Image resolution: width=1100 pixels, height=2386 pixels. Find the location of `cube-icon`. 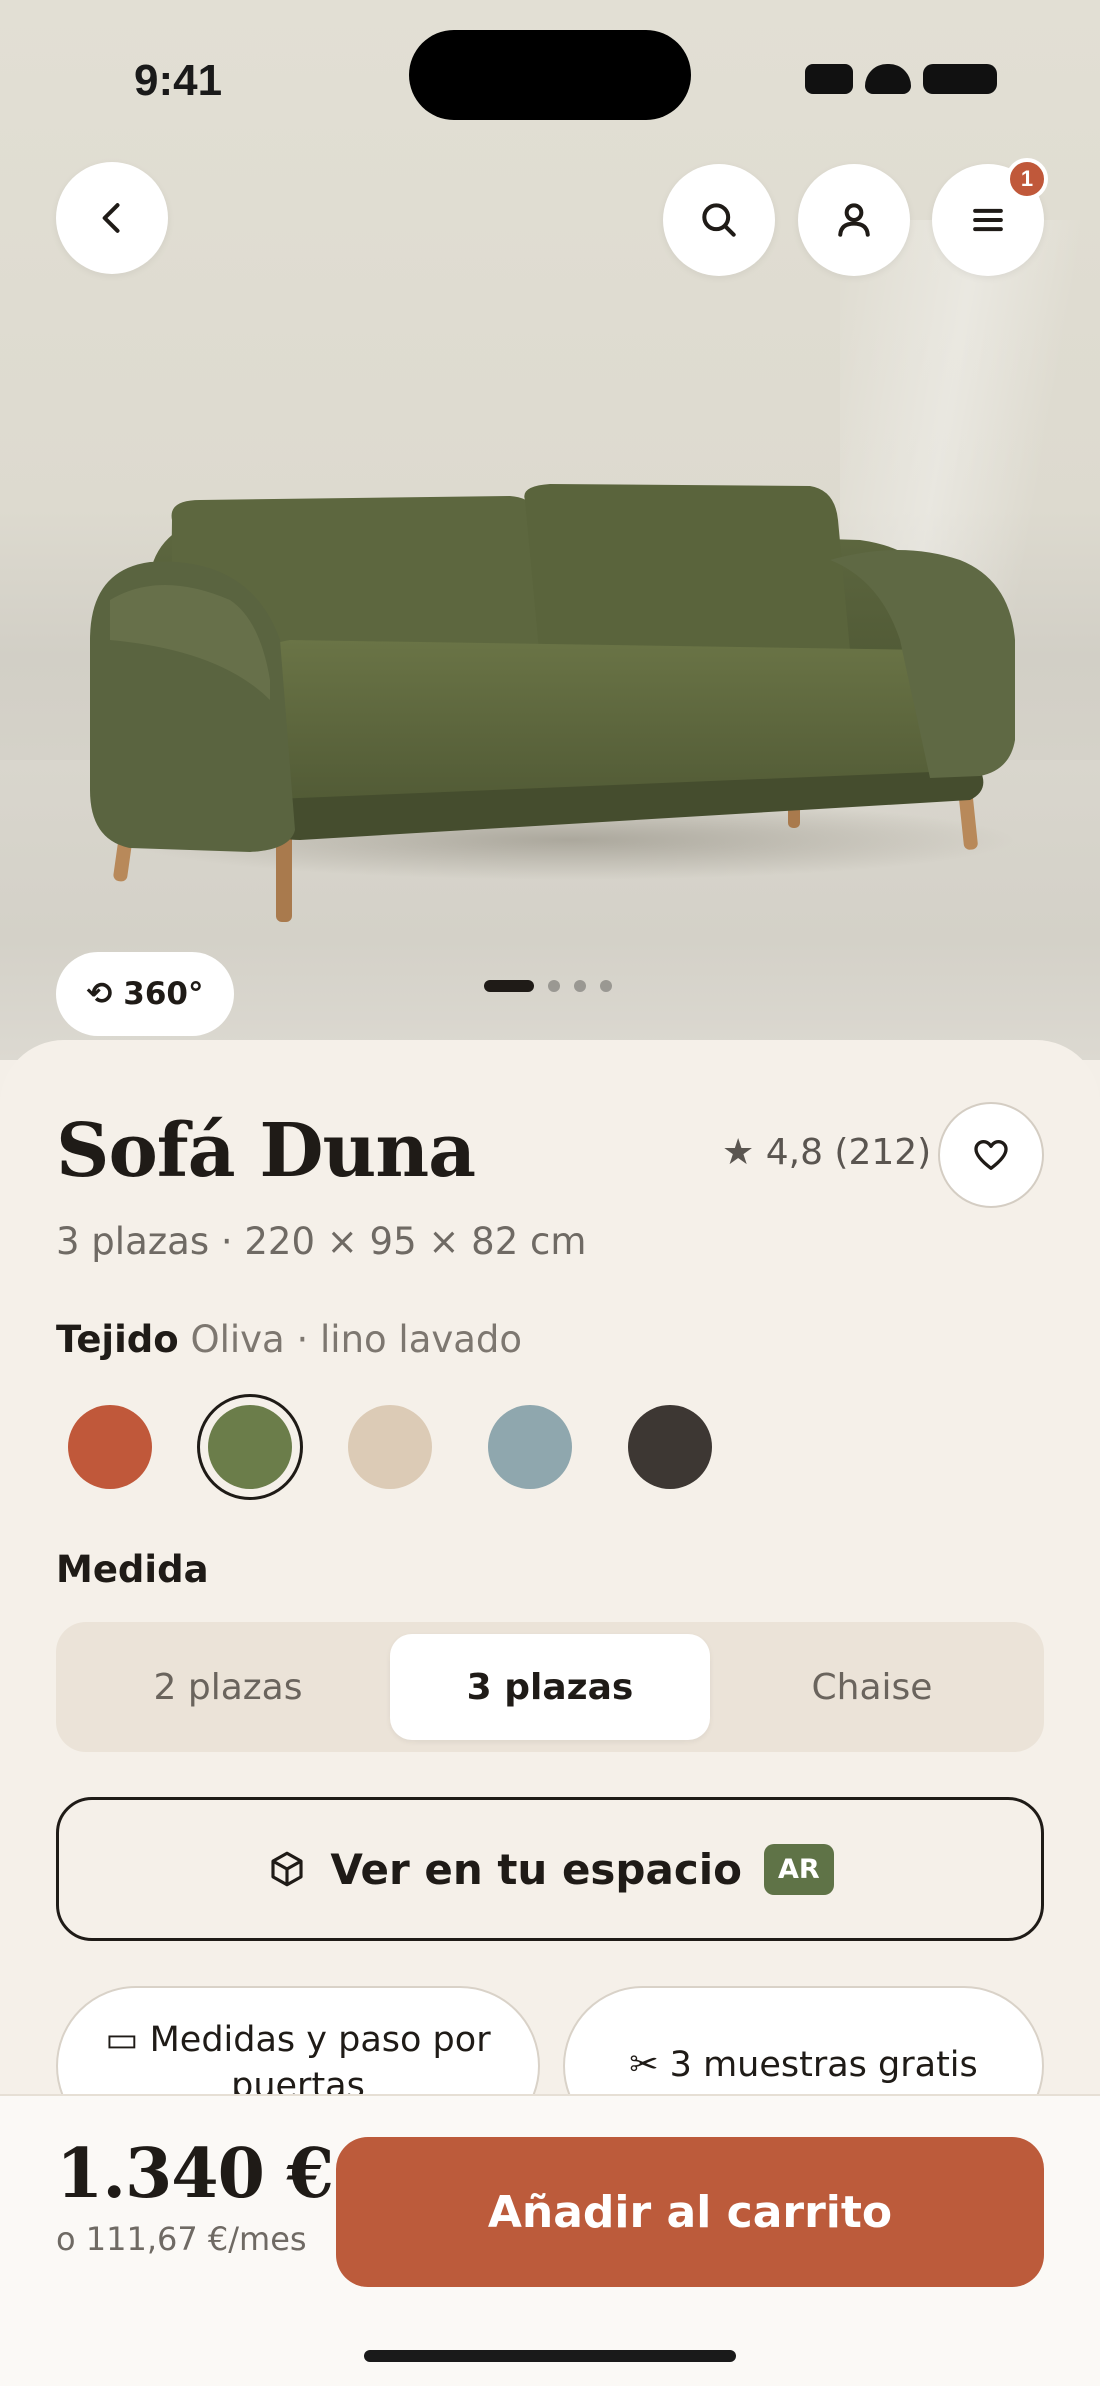

cube-icon is located at coordinates (287, 1869).